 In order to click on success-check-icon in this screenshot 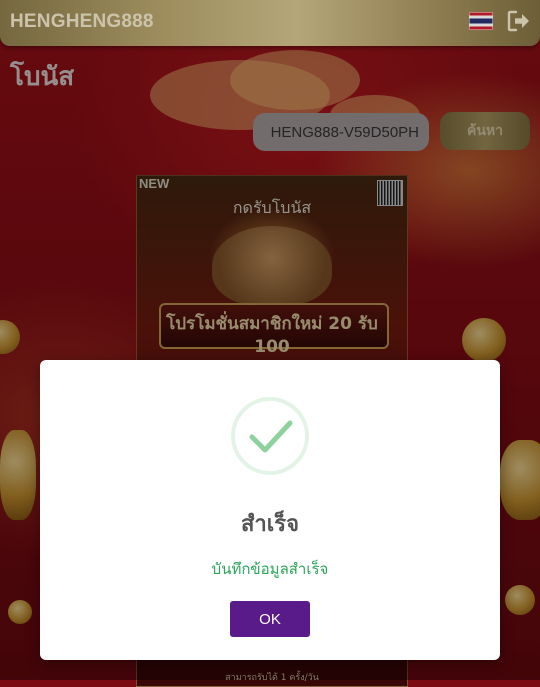, I will do `click(270, 436)`.